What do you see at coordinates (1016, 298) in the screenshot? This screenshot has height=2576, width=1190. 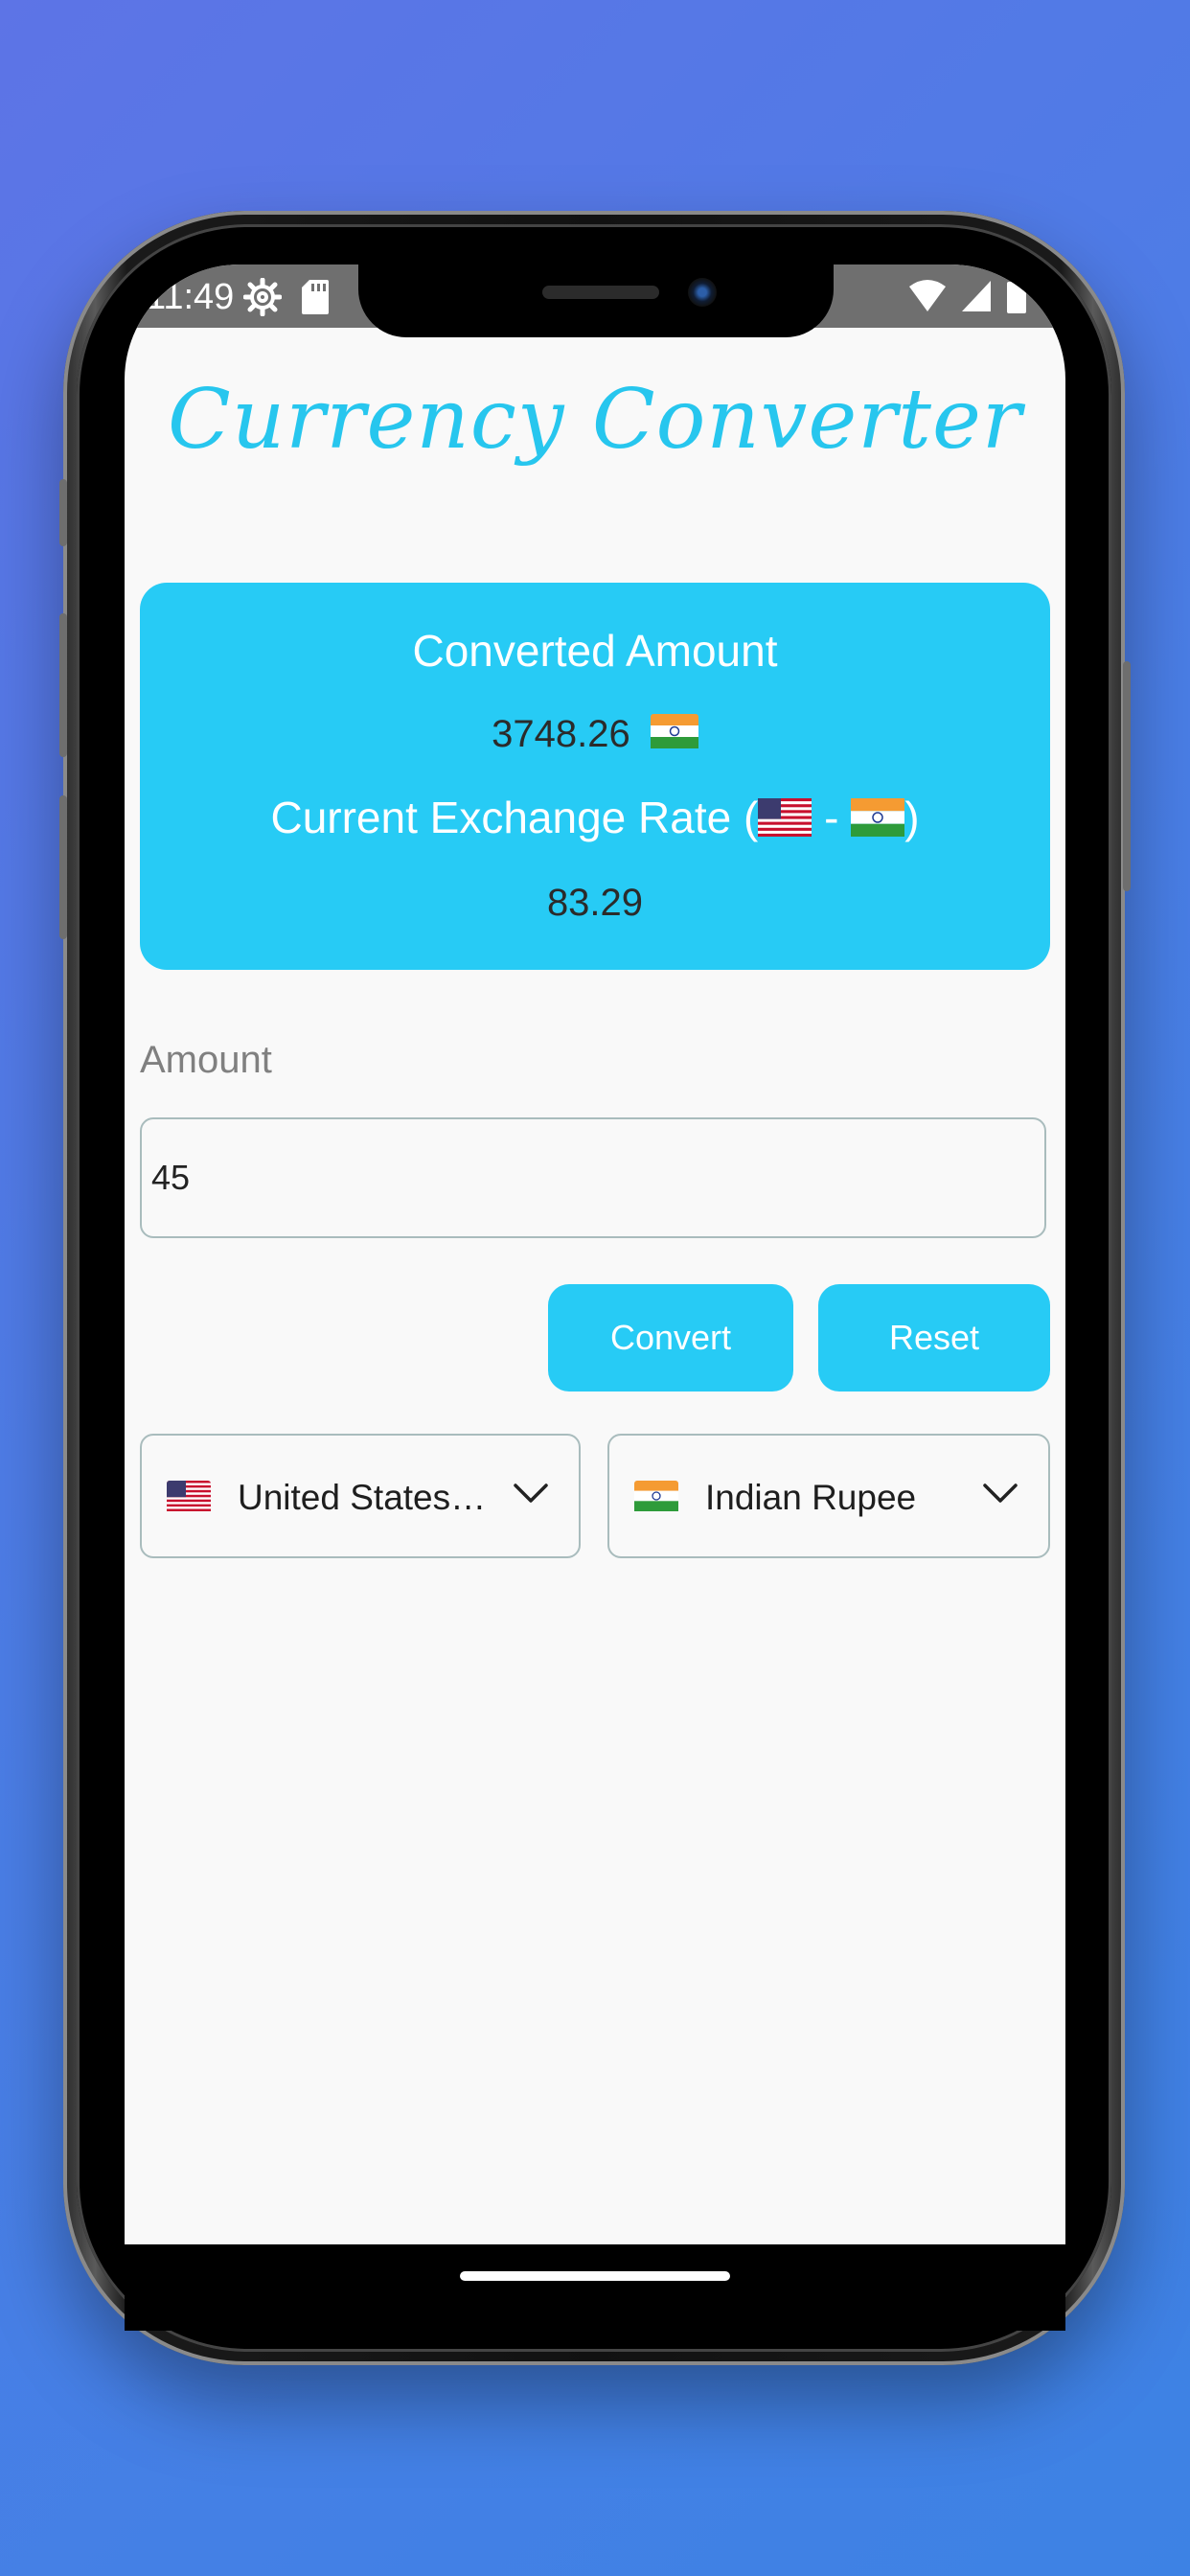 I see `battery-icon` at bounding box center [1016, 298].